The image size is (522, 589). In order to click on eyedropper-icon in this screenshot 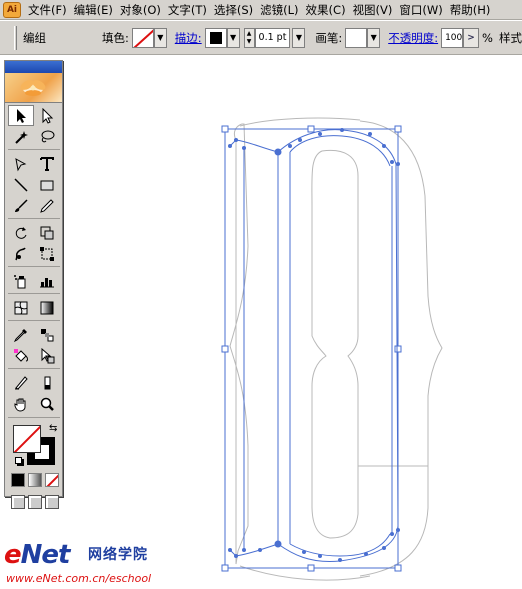, I will do `click(21, 334)`.